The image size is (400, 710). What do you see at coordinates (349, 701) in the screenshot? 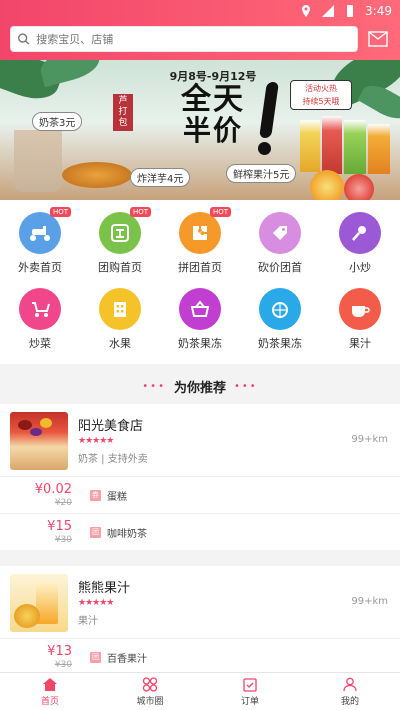
I see `nav-label: 我的` at bounding box center [349, 701].